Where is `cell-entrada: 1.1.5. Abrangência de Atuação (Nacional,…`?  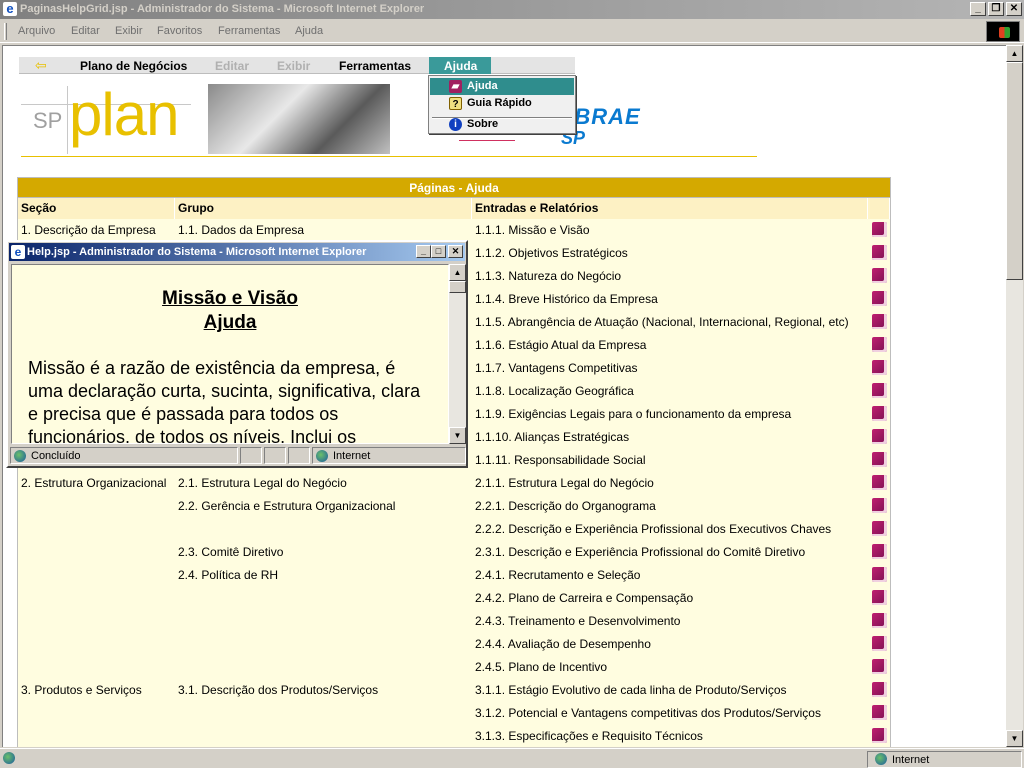 cell-entrada: 1.1.5. Abrangência de Atuação (Nacional,… is located at coordinates (670, 322).